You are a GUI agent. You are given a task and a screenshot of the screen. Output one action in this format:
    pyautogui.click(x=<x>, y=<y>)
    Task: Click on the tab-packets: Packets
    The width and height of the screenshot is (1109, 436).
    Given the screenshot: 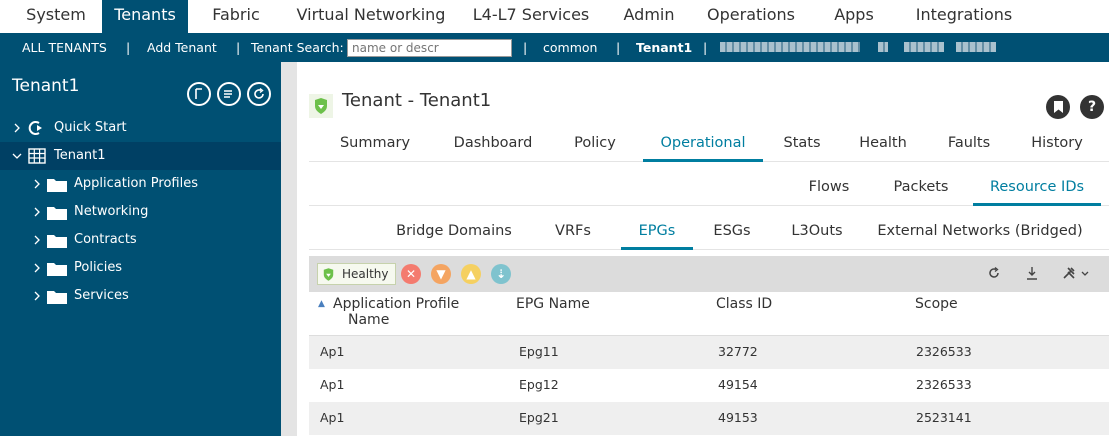 What is the action you would take?
    pyautogui.click(x=921, y=191)
    